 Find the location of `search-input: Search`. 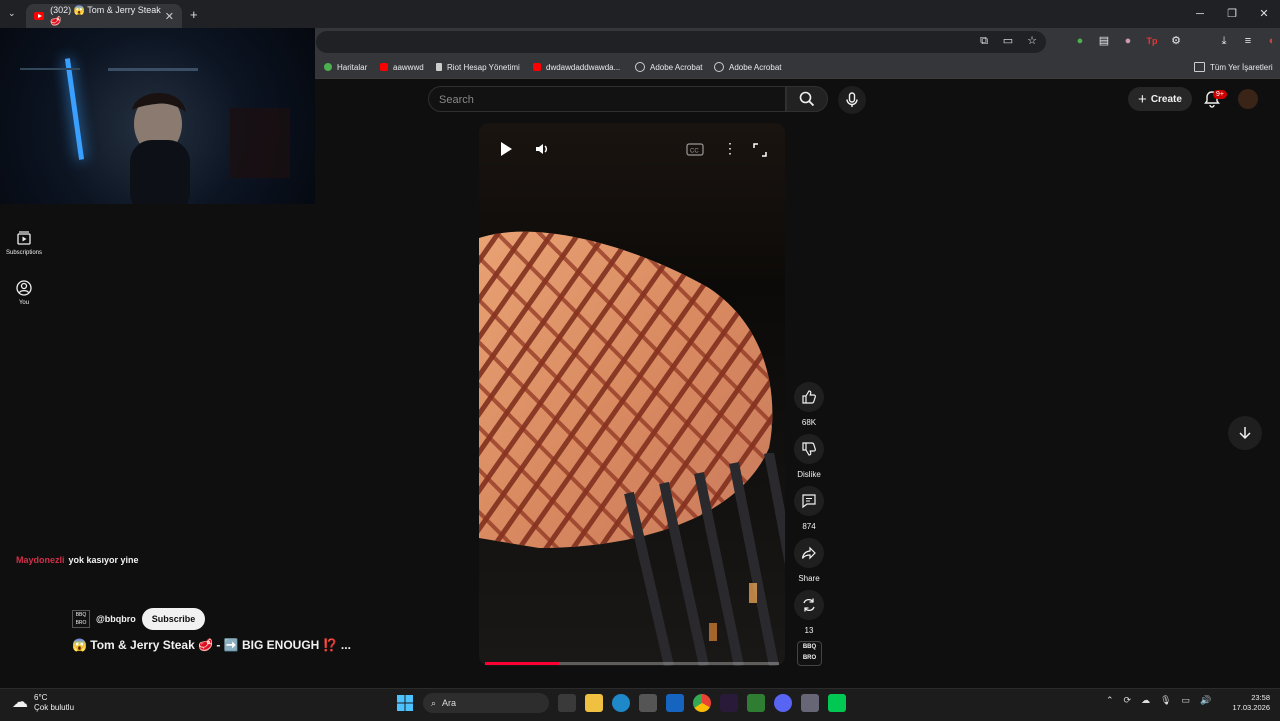

search-input: Search is located at coordinates (607, 99).